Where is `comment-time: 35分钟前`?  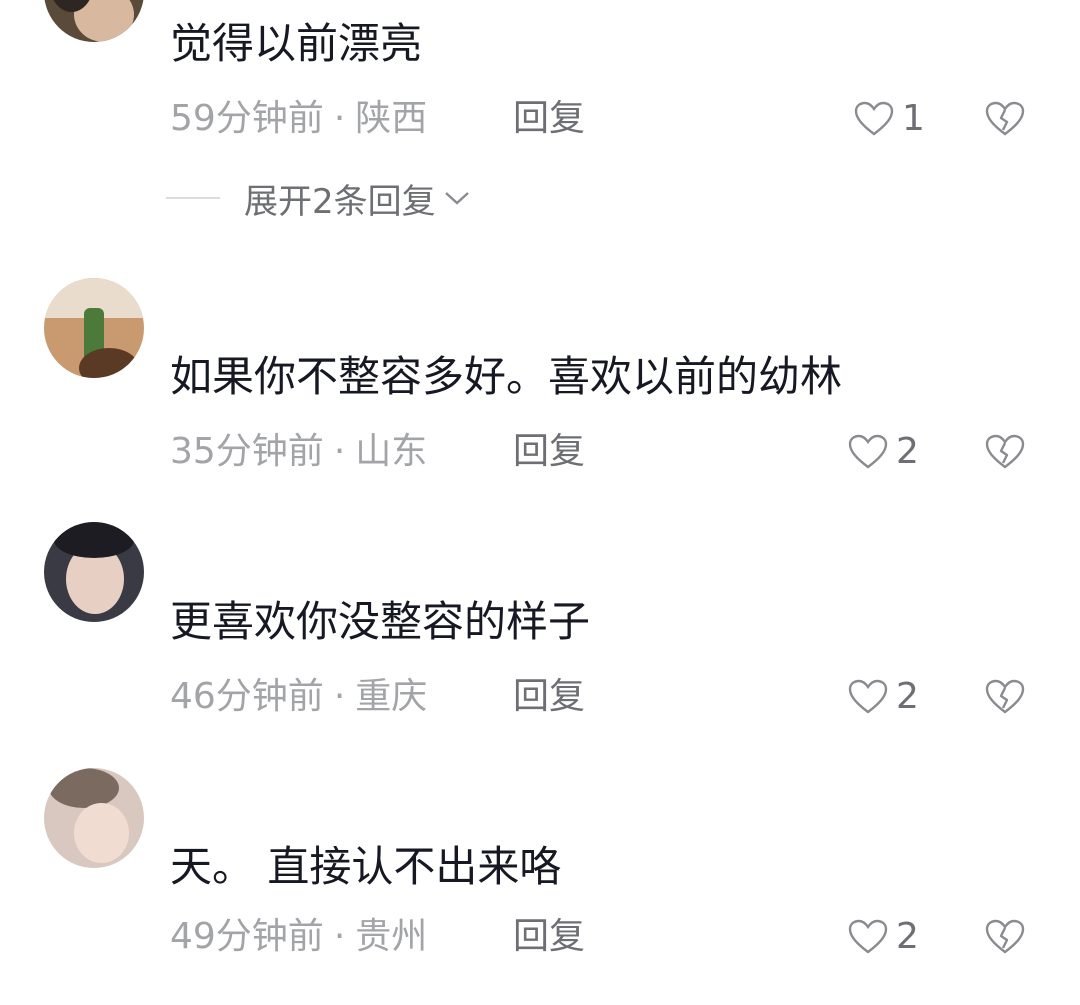
comment-time: 35分钟前 is located at coordinates (247, 451).